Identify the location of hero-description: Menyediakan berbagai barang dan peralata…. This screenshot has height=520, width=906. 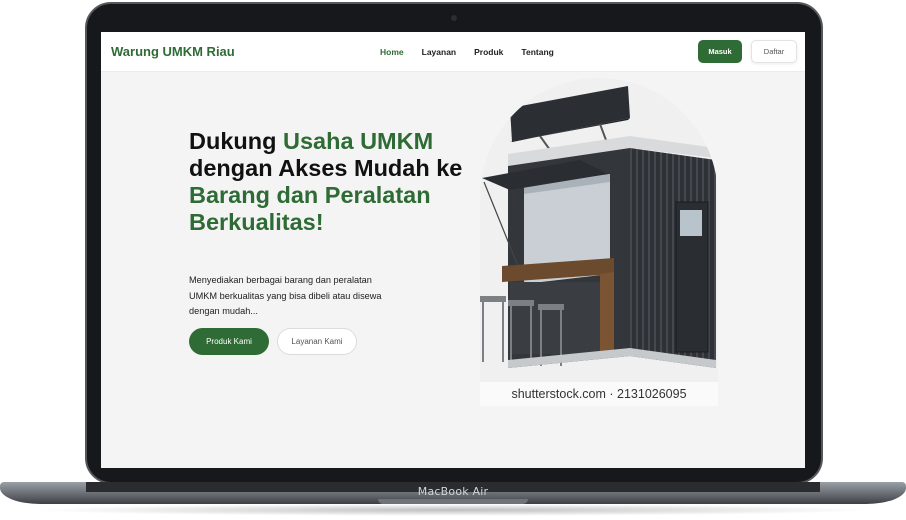
(285, 295).